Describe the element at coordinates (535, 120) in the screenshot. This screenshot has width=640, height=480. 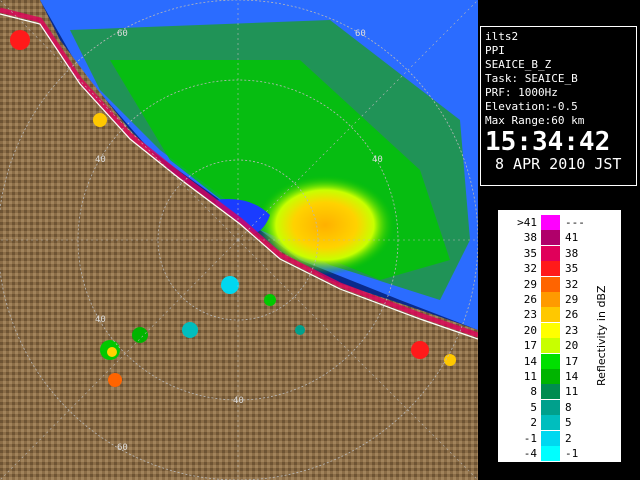
I see `max-range-value: Max Range:60 km` at that location.